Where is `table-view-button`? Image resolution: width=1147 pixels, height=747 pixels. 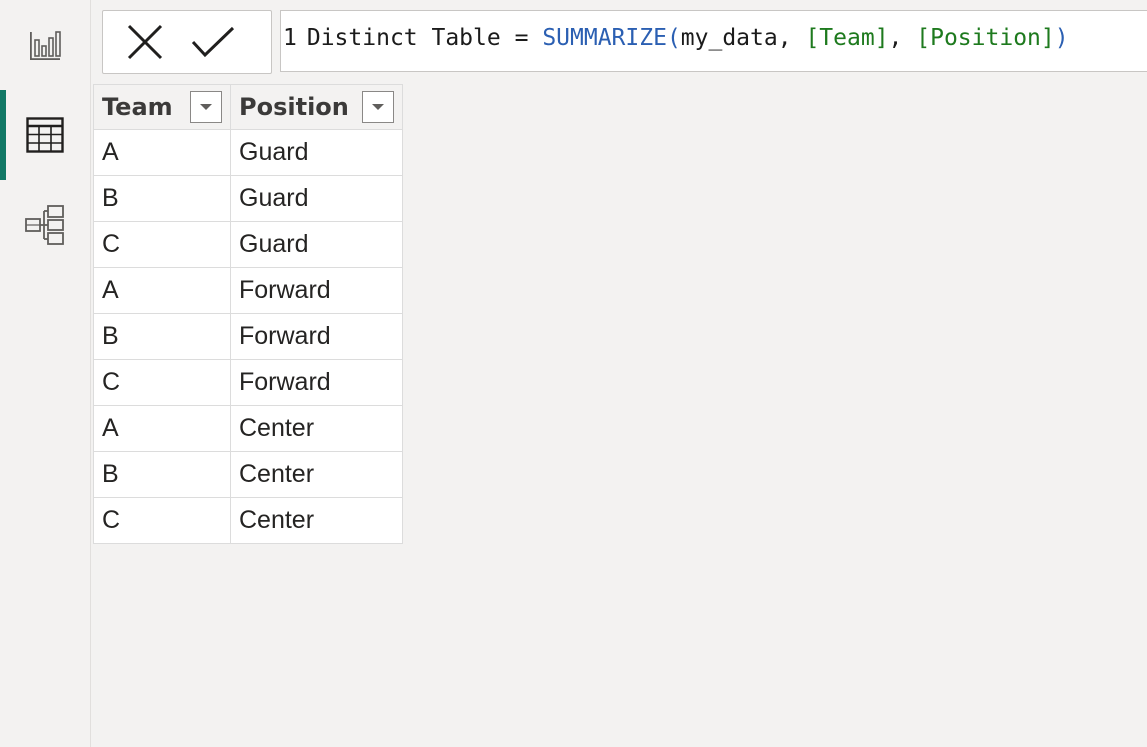 table-view-button is located at coordinates (45, 135).